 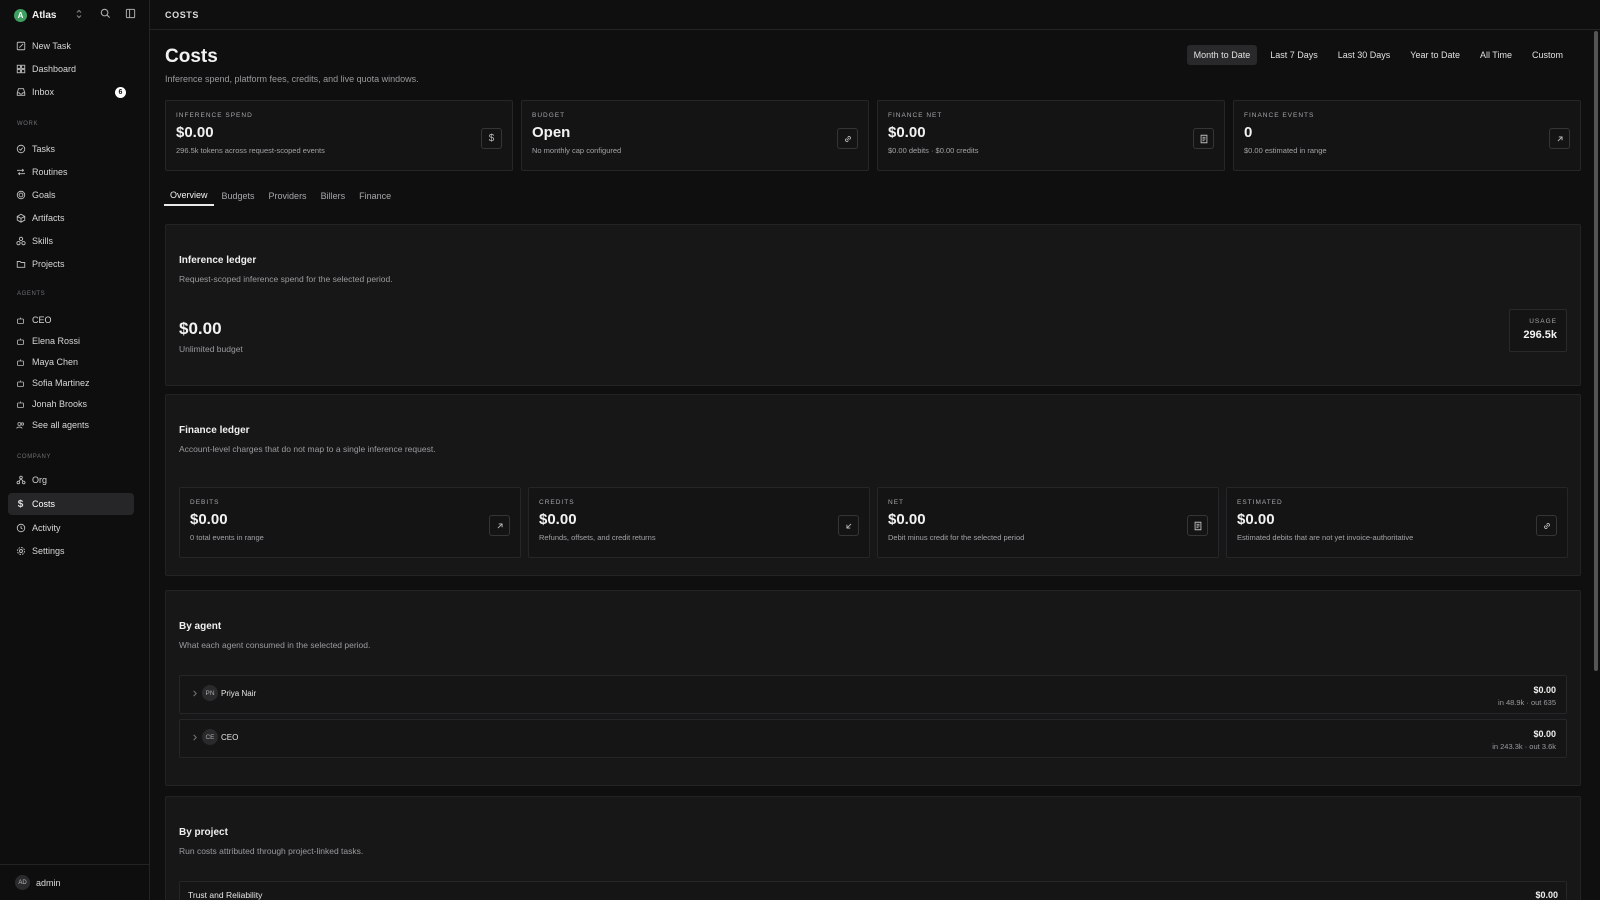 What do you see at coordinates (1435, 55) in the screenshot?
I see `range-year-to-date: Year to Date` at bounding box center [1435, 55].